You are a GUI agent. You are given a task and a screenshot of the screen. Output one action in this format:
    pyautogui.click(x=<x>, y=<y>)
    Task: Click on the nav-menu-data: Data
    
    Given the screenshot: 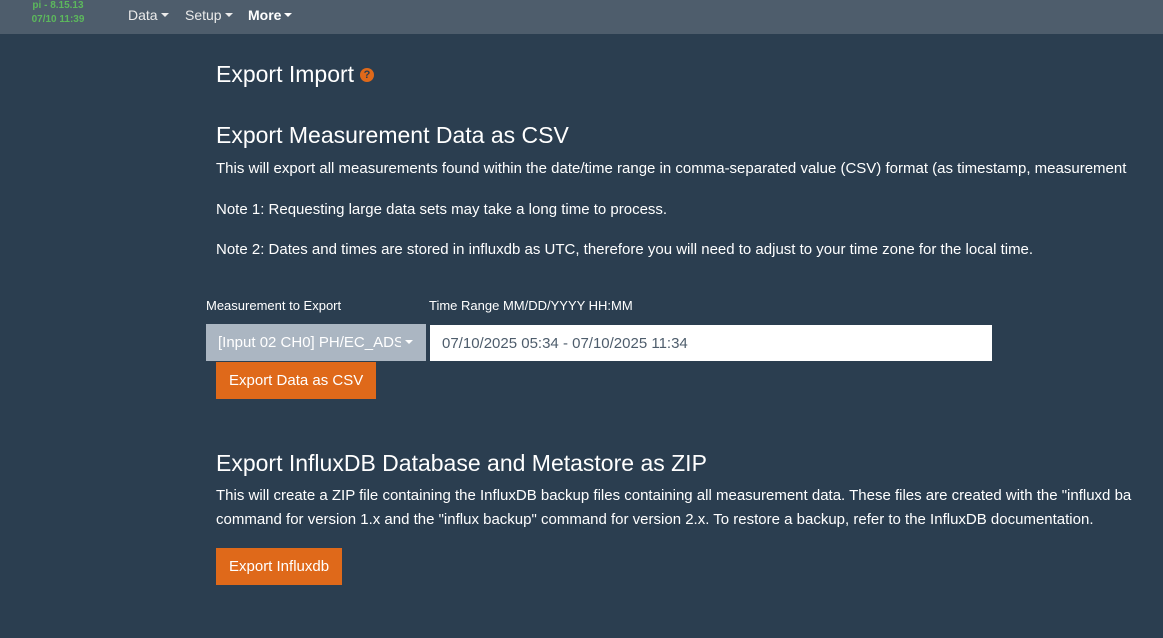 What is the action you would take?
    pyautogui.click(x=148, y=15)
    